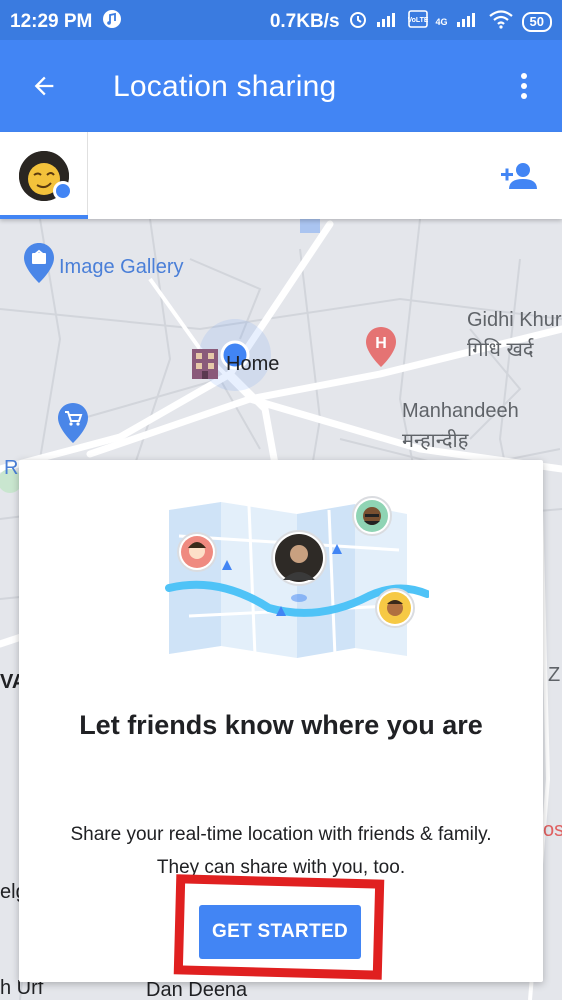  Describe the element at coordinates (500, 350) in the screenshot. I see `map-label-gidhi-khurd-hi: गिधि खर्द` at that location.